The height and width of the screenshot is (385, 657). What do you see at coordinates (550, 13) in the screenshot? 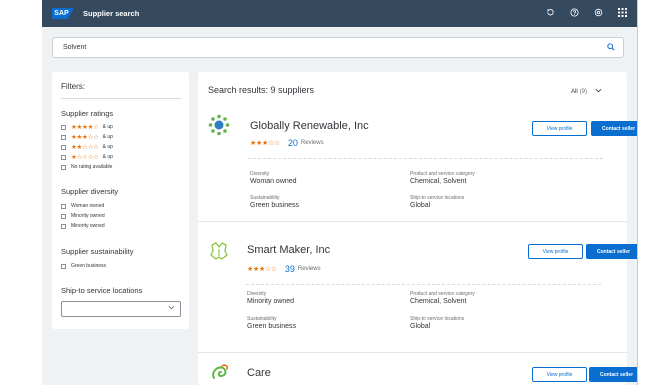
I see `history-icon` at bounding box center [550, 13].